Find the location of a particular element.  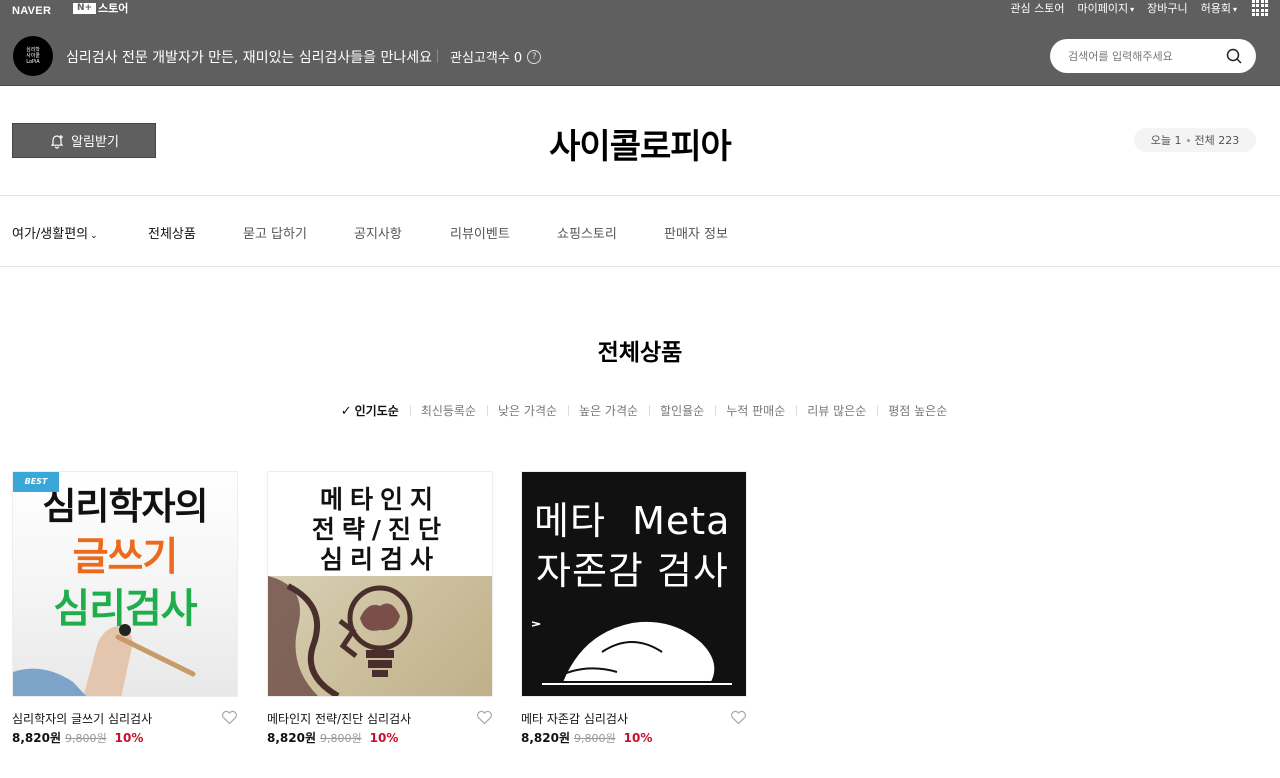

store-title-area: 알림받기 사이콜로피아 오늘 1 전체 223 is located at coordinates (640, 141).